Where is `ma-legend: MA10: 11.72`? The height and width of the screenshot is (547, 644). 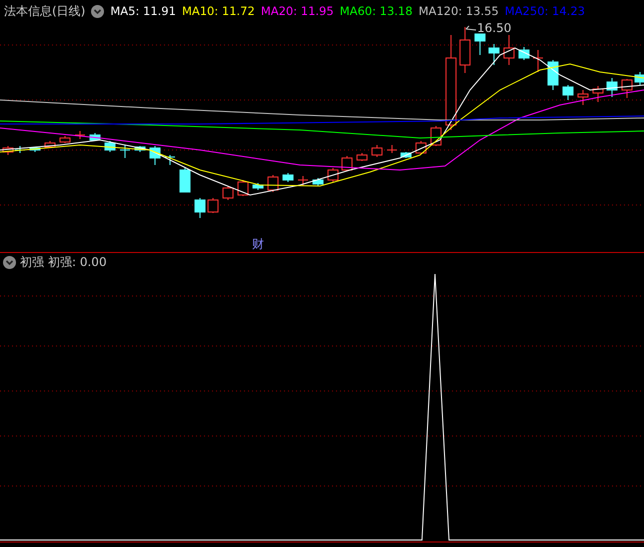
ma-legend: MA10: 11.72 is located at coordinates (218, 11).